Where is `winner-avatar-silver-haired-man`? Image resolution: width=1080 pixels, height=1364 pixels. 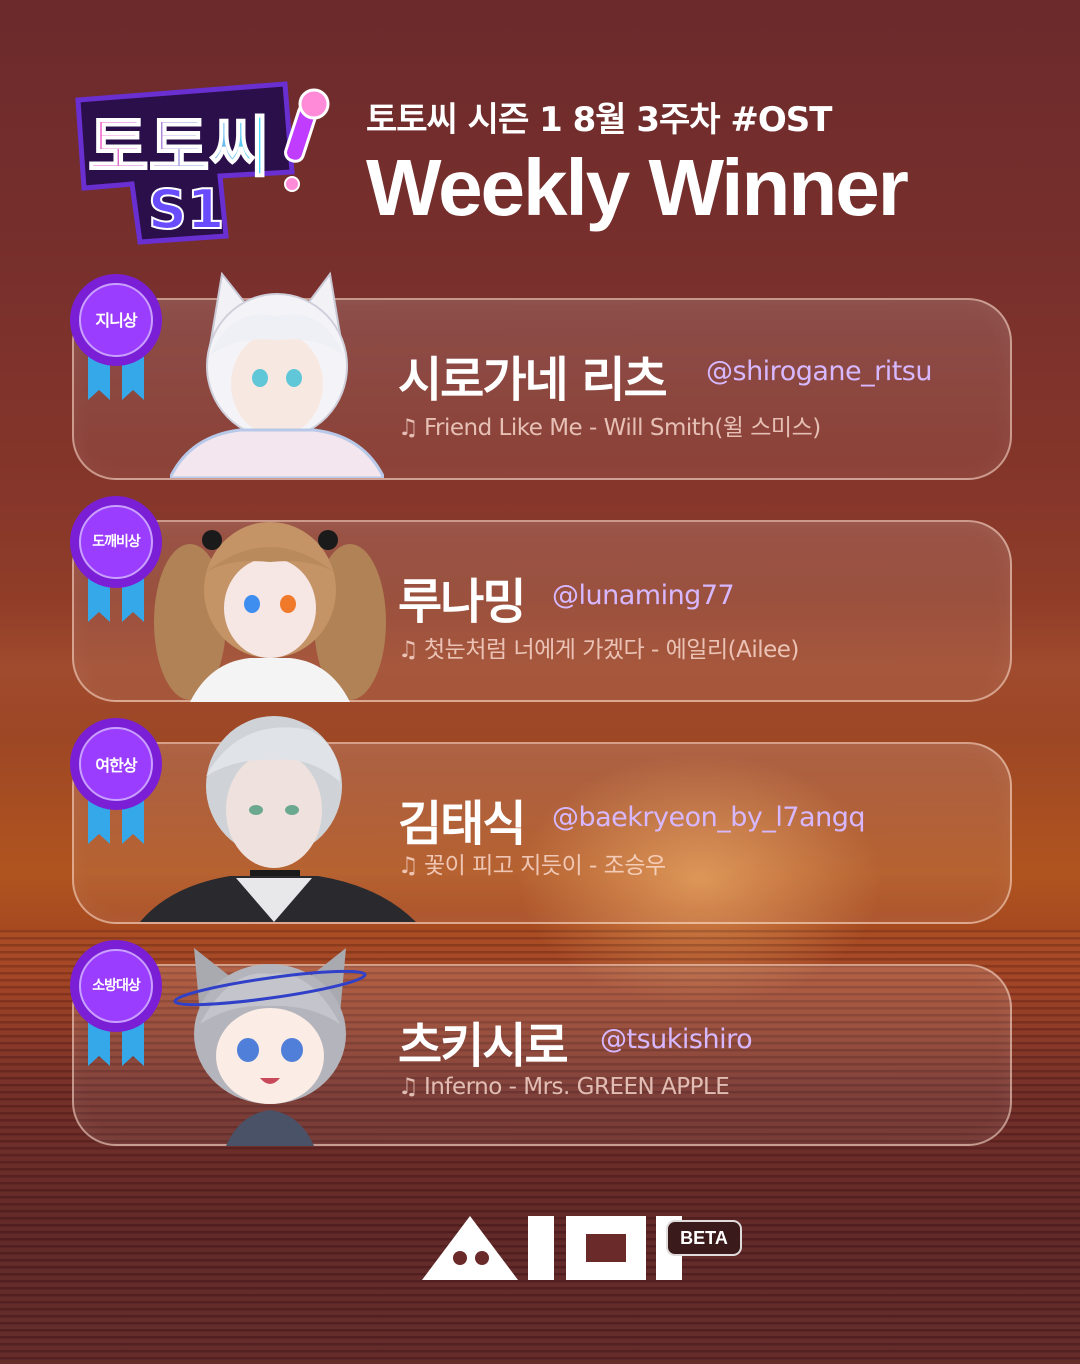 winner-avatar-silver-haired-man is located at coordinates (278, 819).